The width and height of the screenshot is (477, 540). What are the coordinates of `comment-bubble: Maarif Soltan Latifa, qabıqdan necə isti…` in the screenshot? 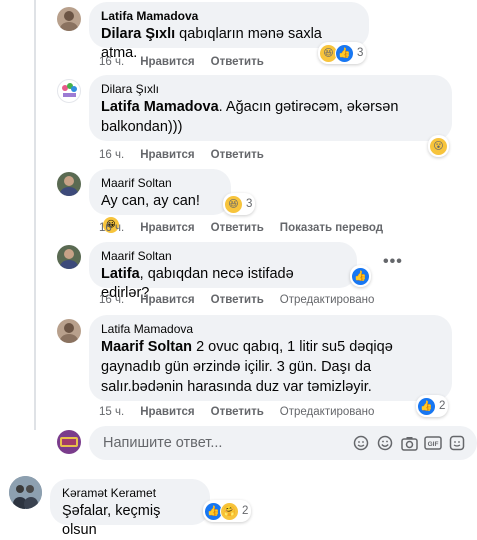 It's located at (223, 271).